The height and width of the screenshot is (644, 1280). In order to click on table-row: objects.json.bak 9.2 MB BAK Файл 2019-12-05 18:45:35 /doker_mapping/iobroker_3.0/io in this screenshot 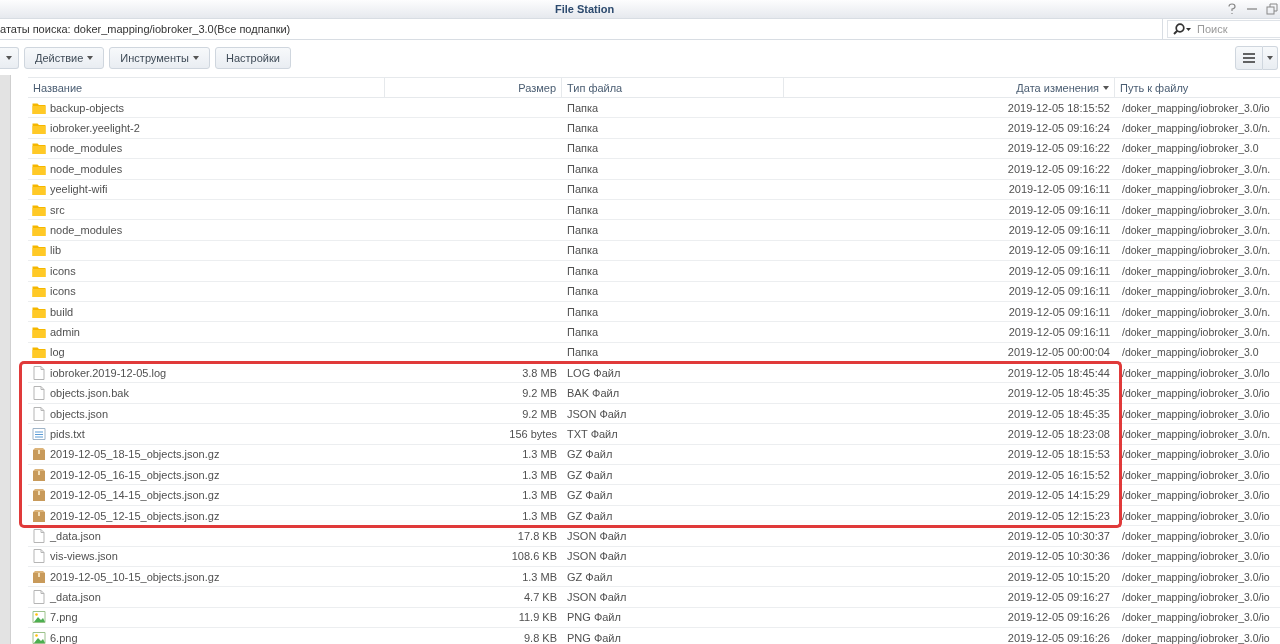, I will do `click(654, 393)`.